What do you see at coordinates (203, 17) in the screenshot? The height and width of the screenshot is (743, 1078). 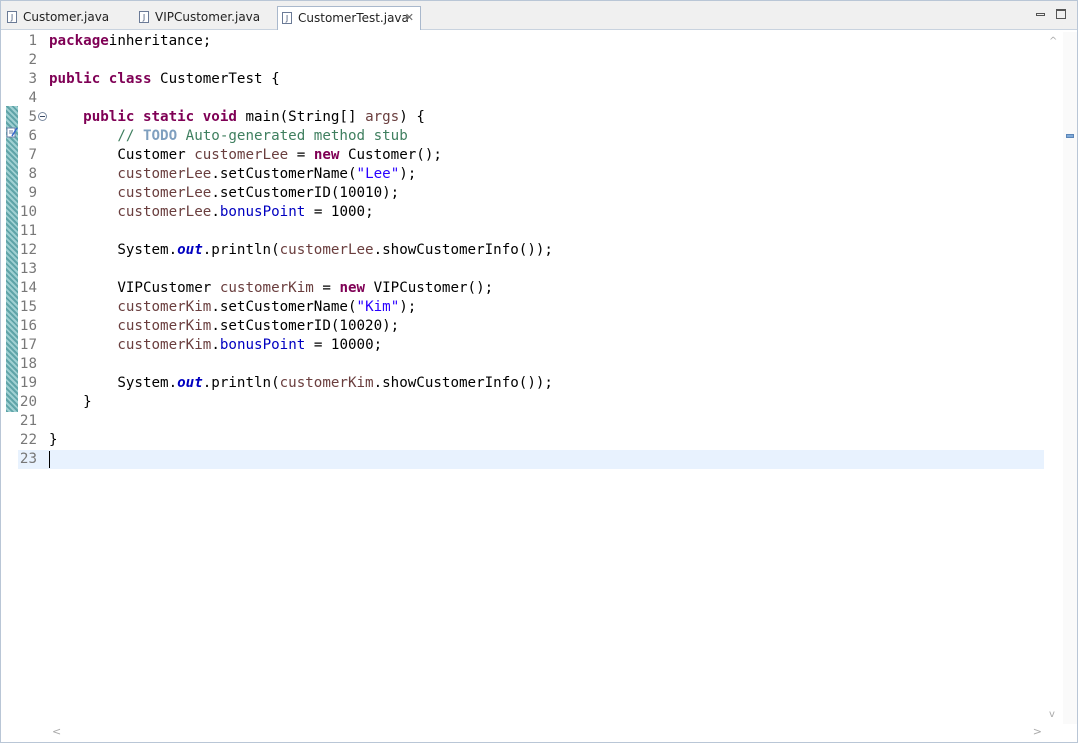 I see `tab-vipcustomer-java: J VIPCustomer.java` at bounding box center [203, 17].